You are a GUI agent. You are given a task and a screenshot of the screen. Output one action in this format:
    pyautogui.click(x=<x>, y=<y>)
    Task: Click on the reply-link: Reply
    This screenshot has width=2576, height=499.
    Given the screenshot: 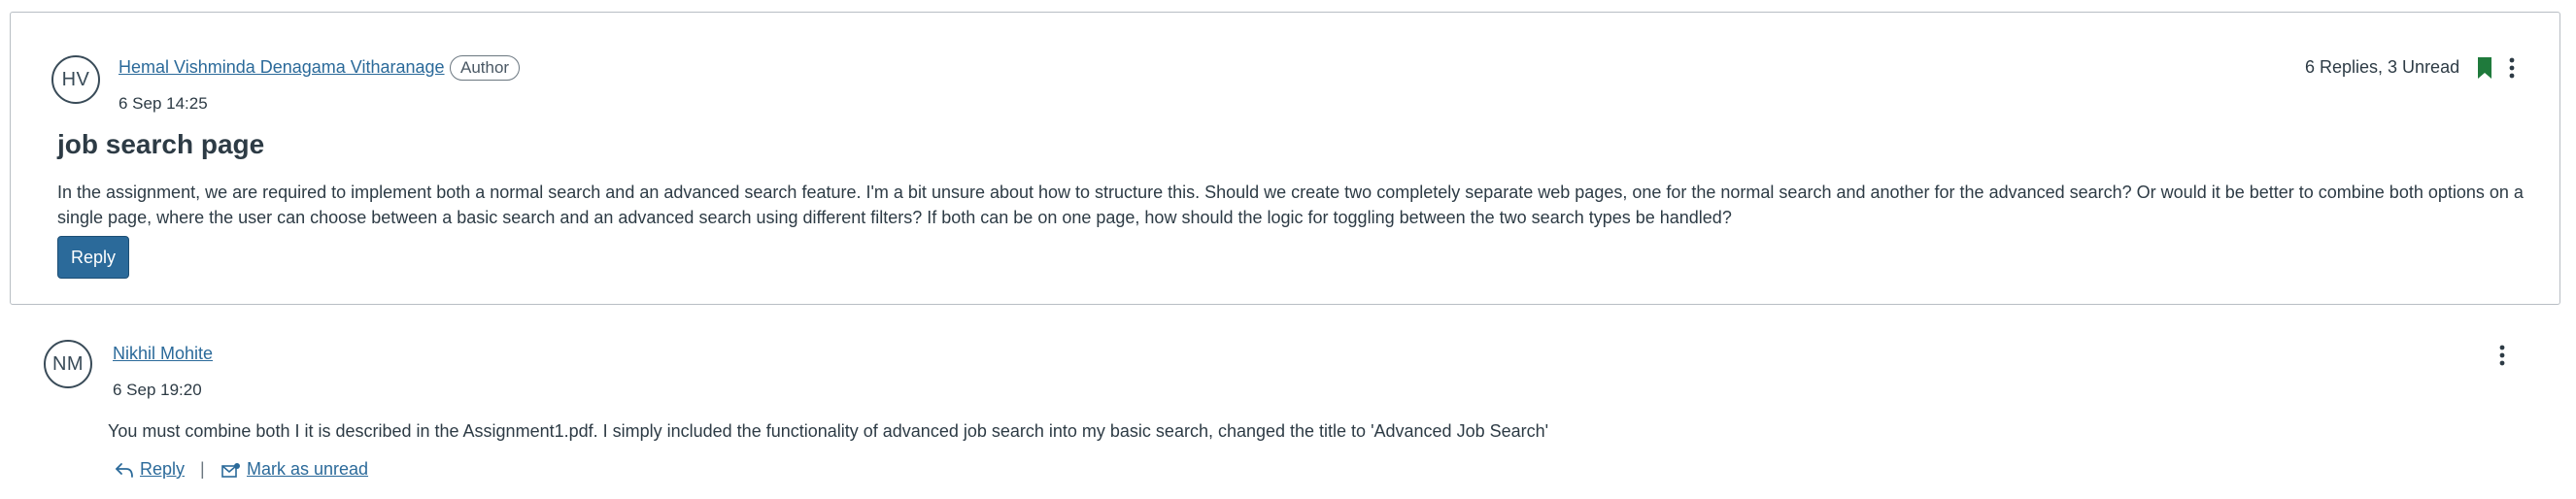 What is the action you would take?
    pyautogui.click(x=150, y=469)
    